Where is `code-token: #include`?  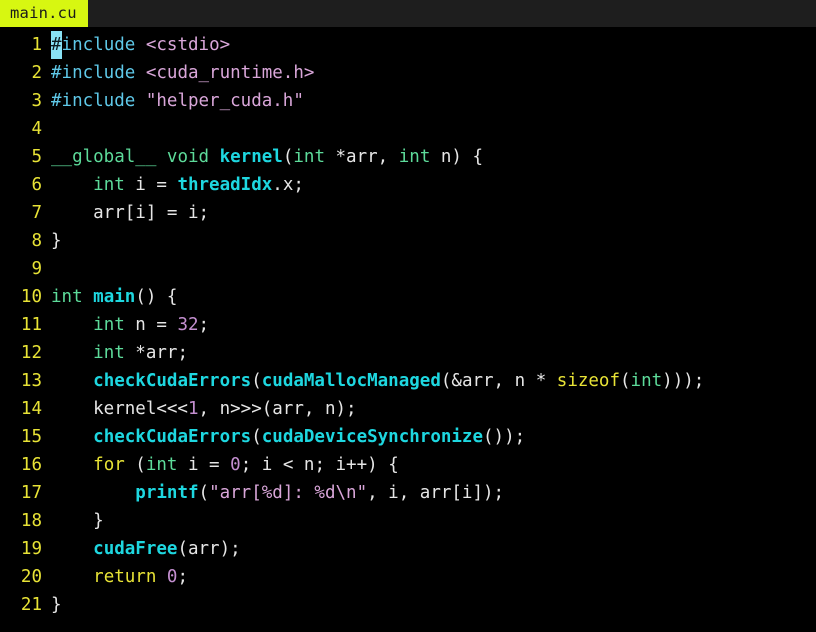
code-token: #include is located at coordinates (93, 73).